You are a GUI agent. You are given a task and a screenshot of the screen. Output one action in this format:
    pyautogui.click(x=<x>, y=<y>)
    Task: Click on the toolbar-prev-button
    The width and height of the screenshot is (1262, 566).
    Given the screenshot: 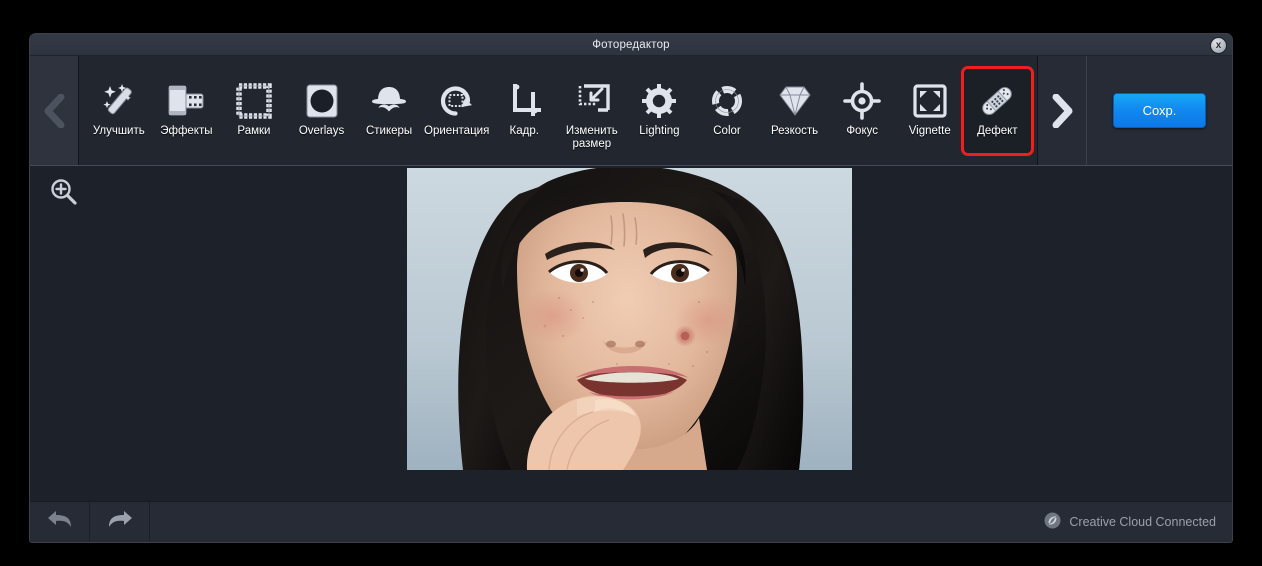 What is the action you would take?
    pyautogui.click(x=54, y=110)
    